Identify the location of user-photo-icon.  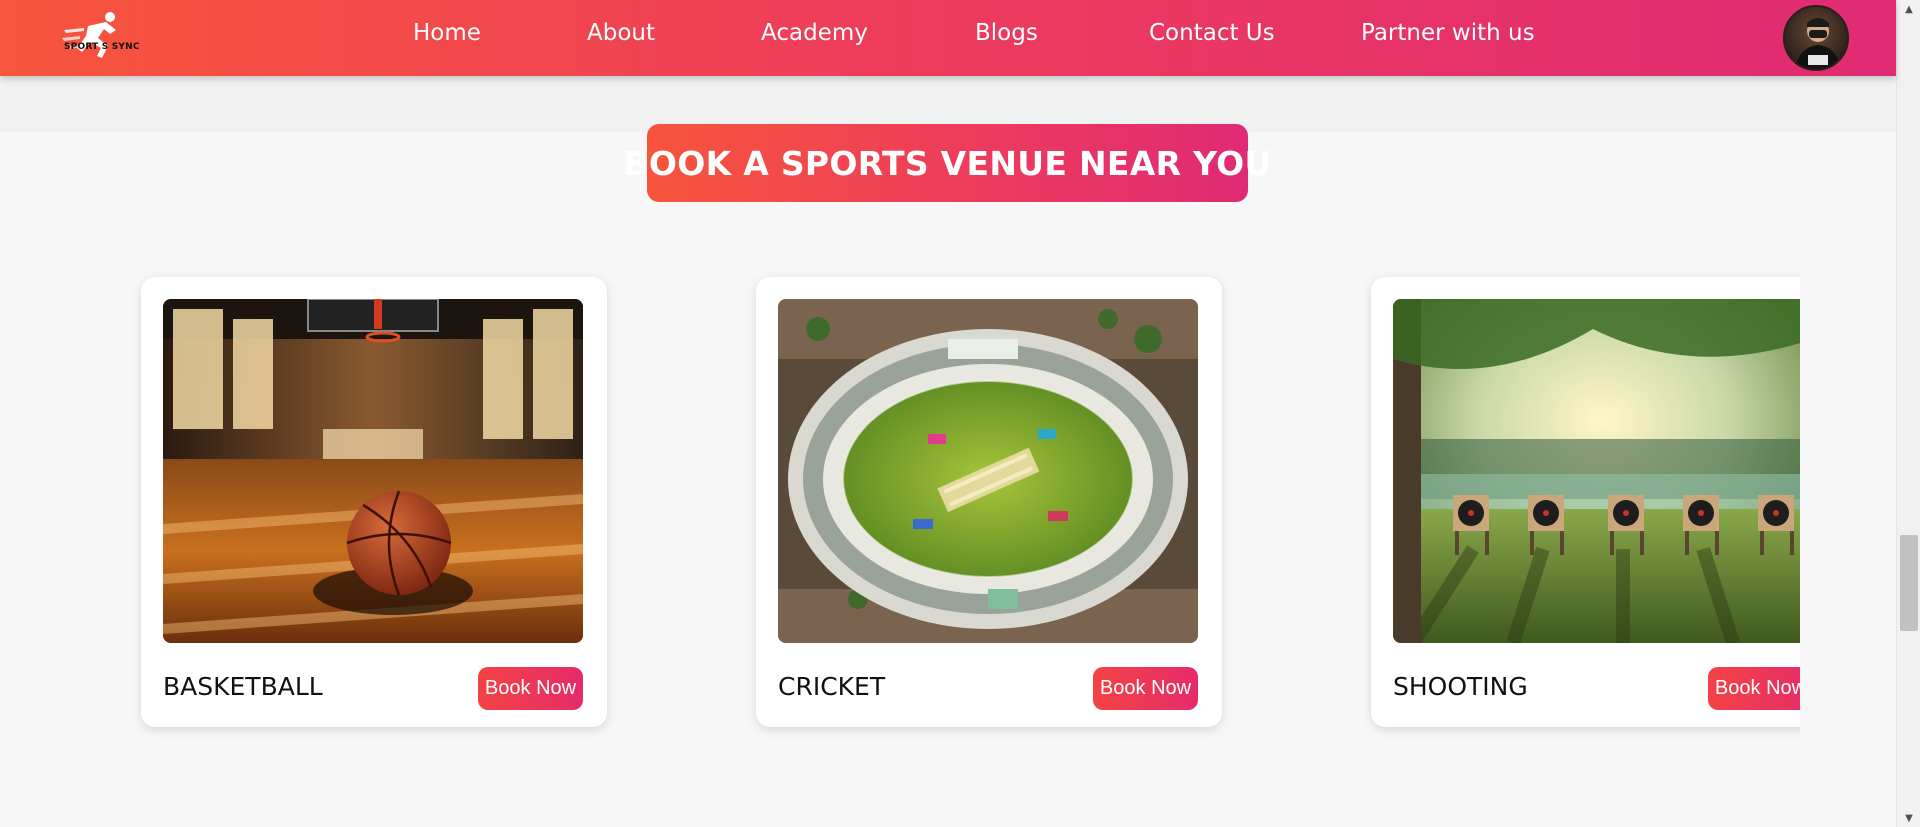
(1818, 43).